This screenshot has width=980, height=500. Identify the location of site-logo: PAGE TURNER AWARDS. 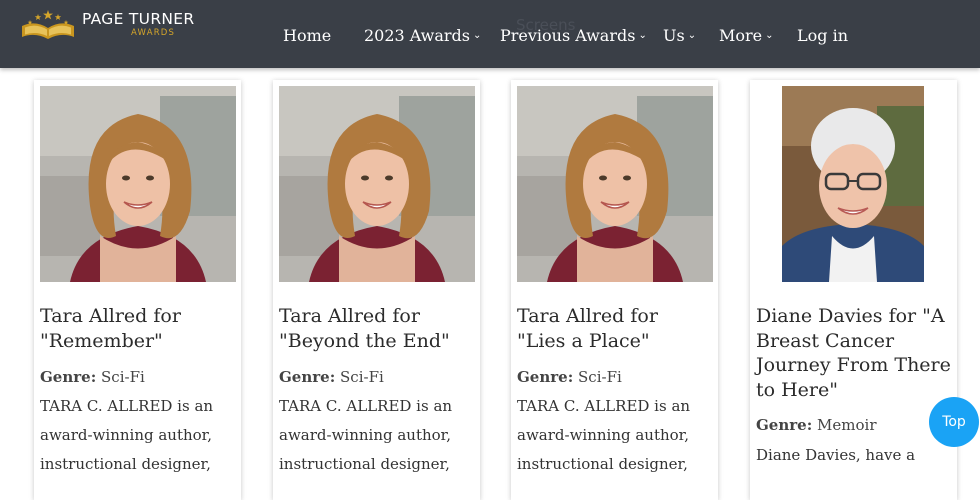
(108, 24).